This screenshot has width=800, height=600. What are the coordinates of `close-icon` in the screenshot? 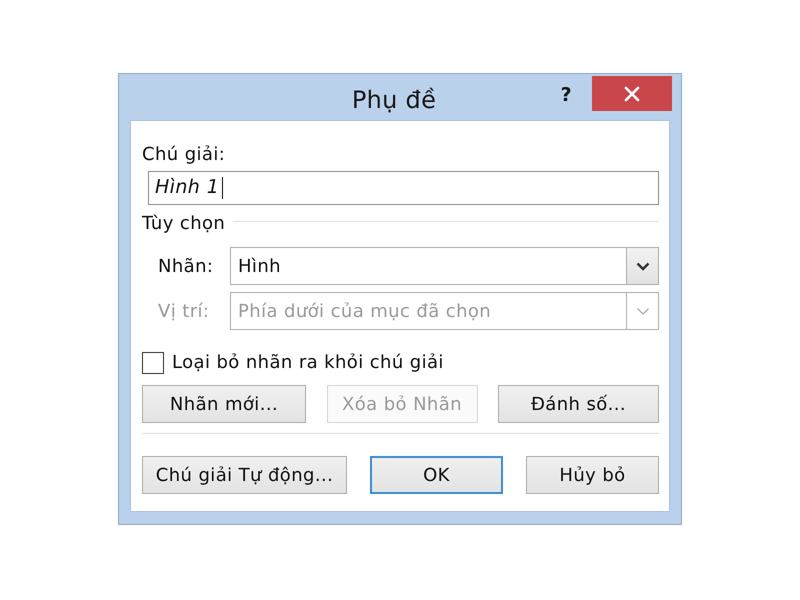 It's located at (632, 94).